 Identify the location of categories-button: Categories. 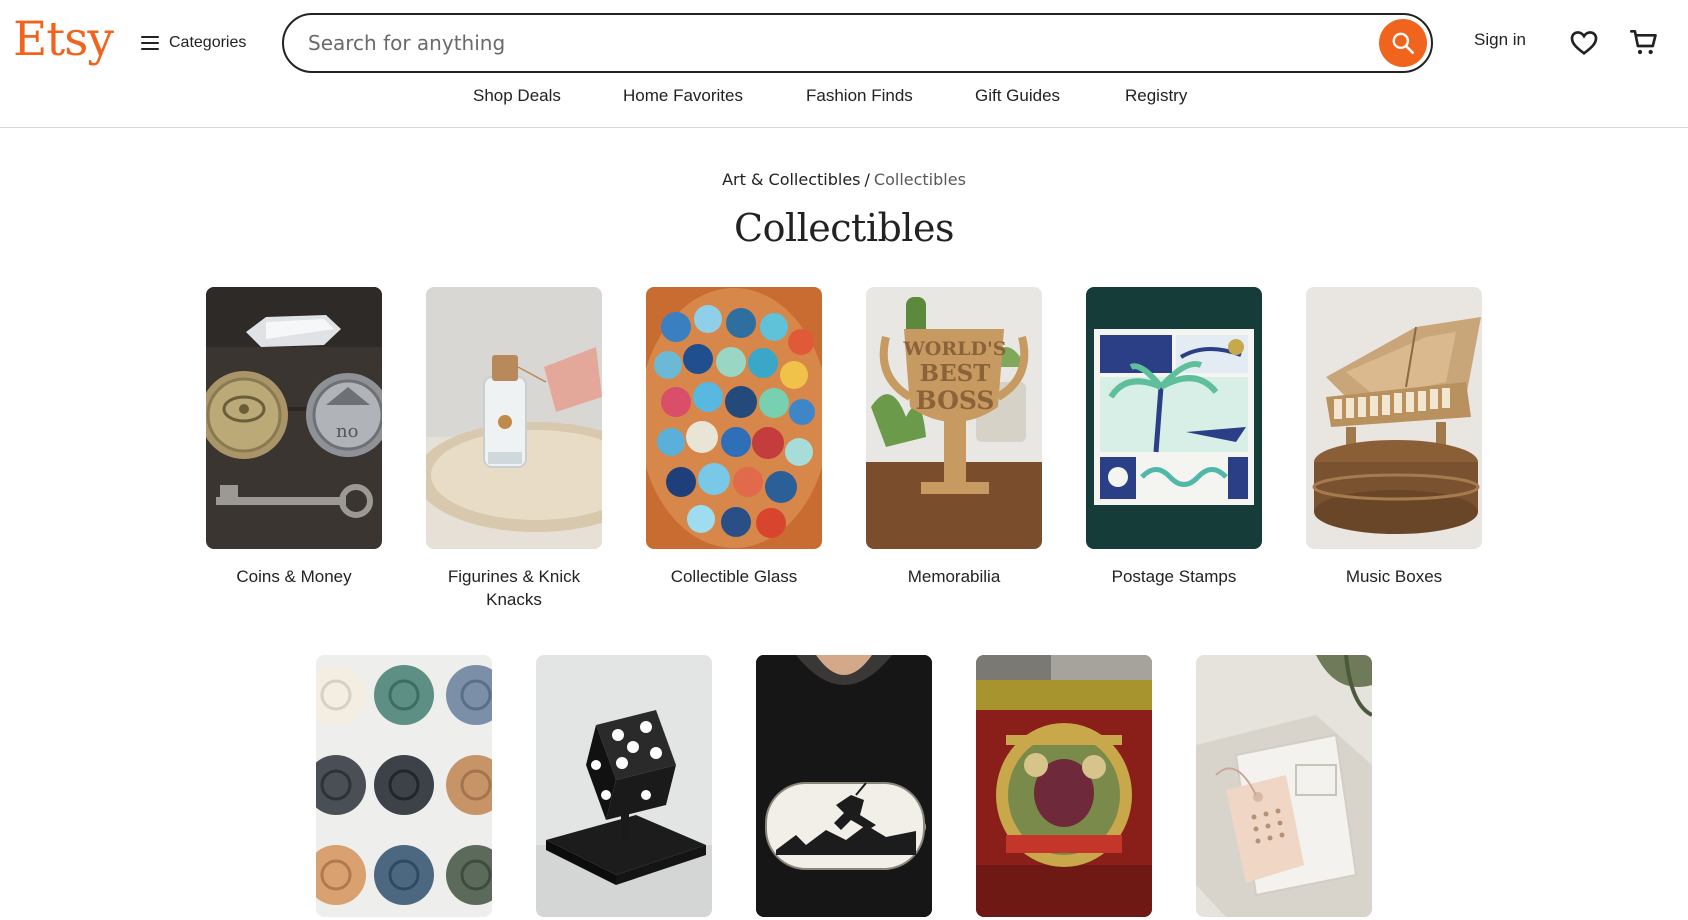
(193, 43).